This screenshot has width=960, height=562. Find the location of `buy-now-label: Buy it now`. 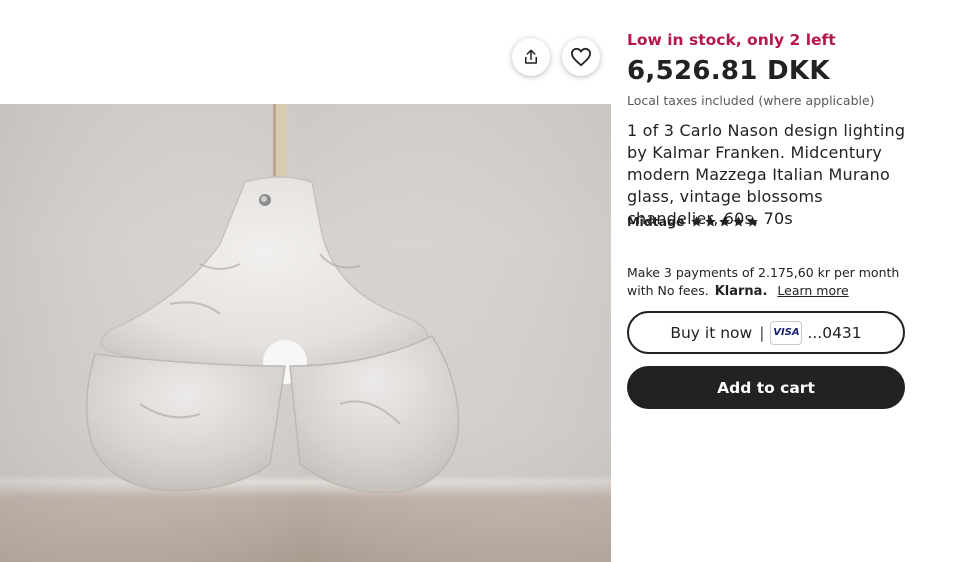

buy-now-label: Buy it now is located at coordinates (711, 332).